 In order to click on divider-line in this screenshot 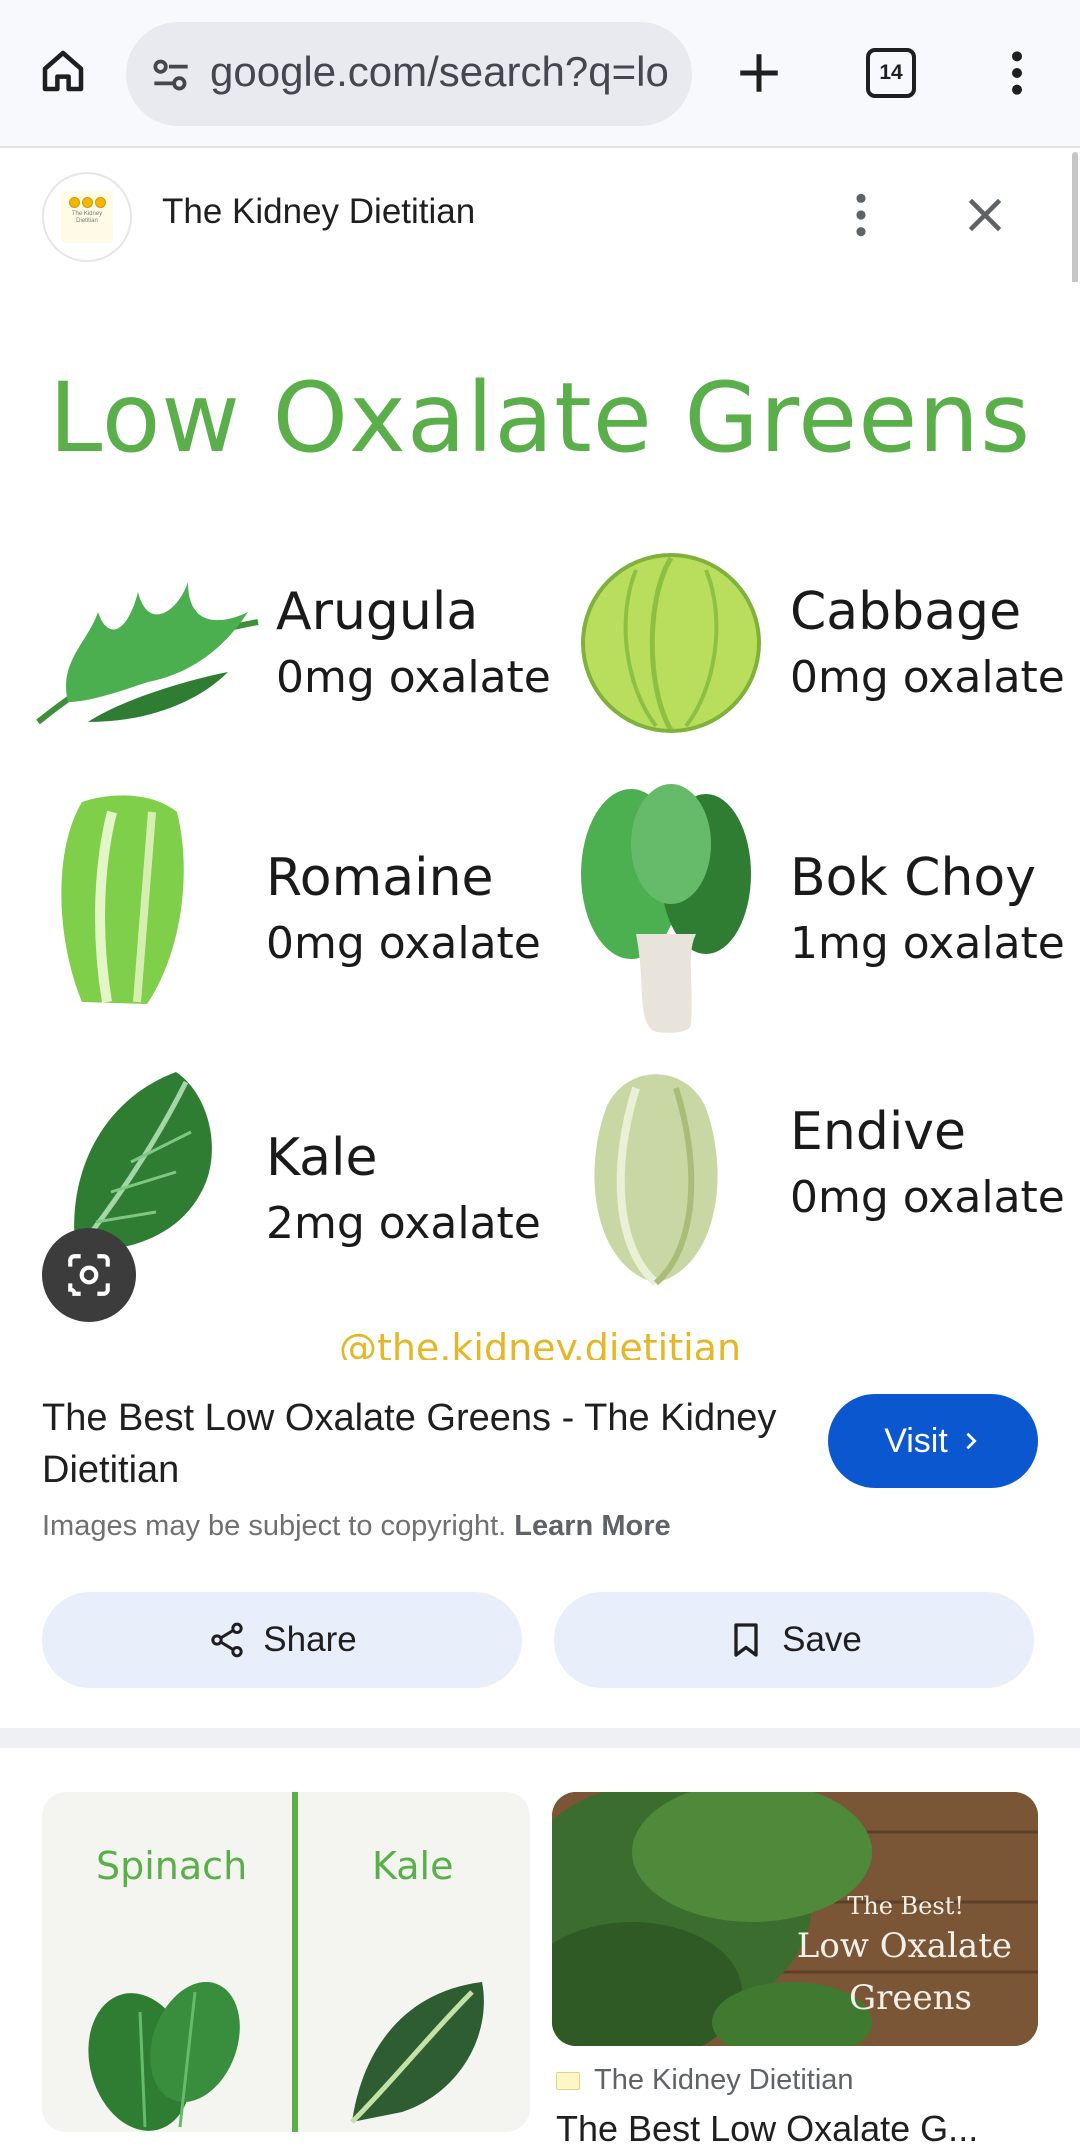, I will do `click(295, 1962)`.